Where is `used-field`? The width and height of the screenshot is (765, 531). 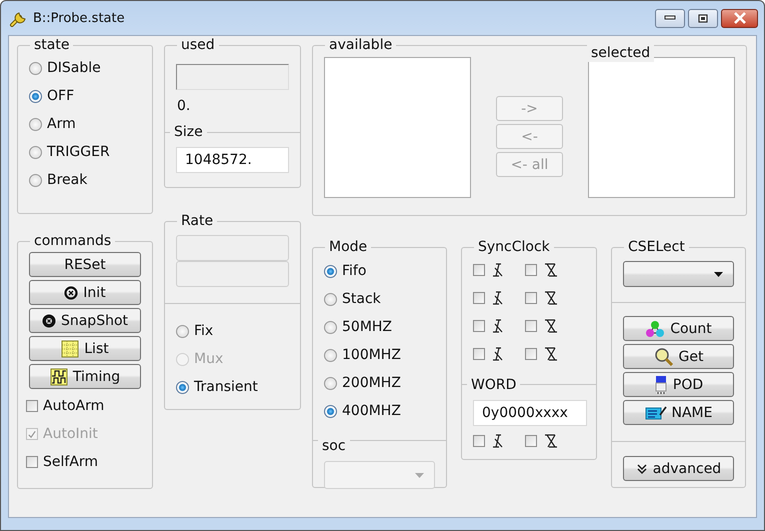 used-field is located at coordinates (232, 77).